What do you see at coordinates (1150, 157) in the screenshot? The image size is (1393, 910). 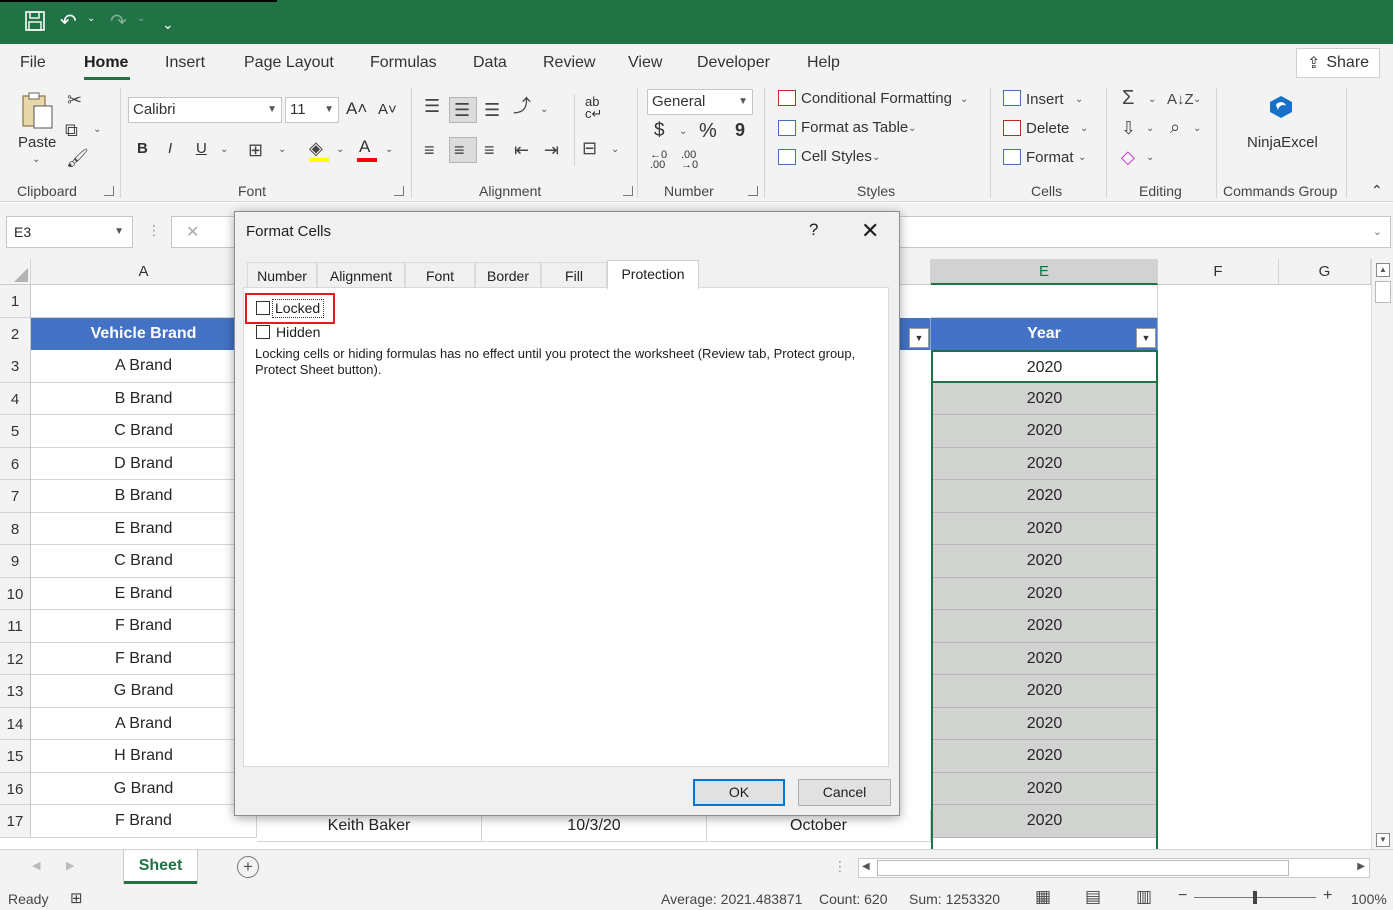 I see `clear-dropdown-icon: ⌄` at bounding box center [1150, 157].